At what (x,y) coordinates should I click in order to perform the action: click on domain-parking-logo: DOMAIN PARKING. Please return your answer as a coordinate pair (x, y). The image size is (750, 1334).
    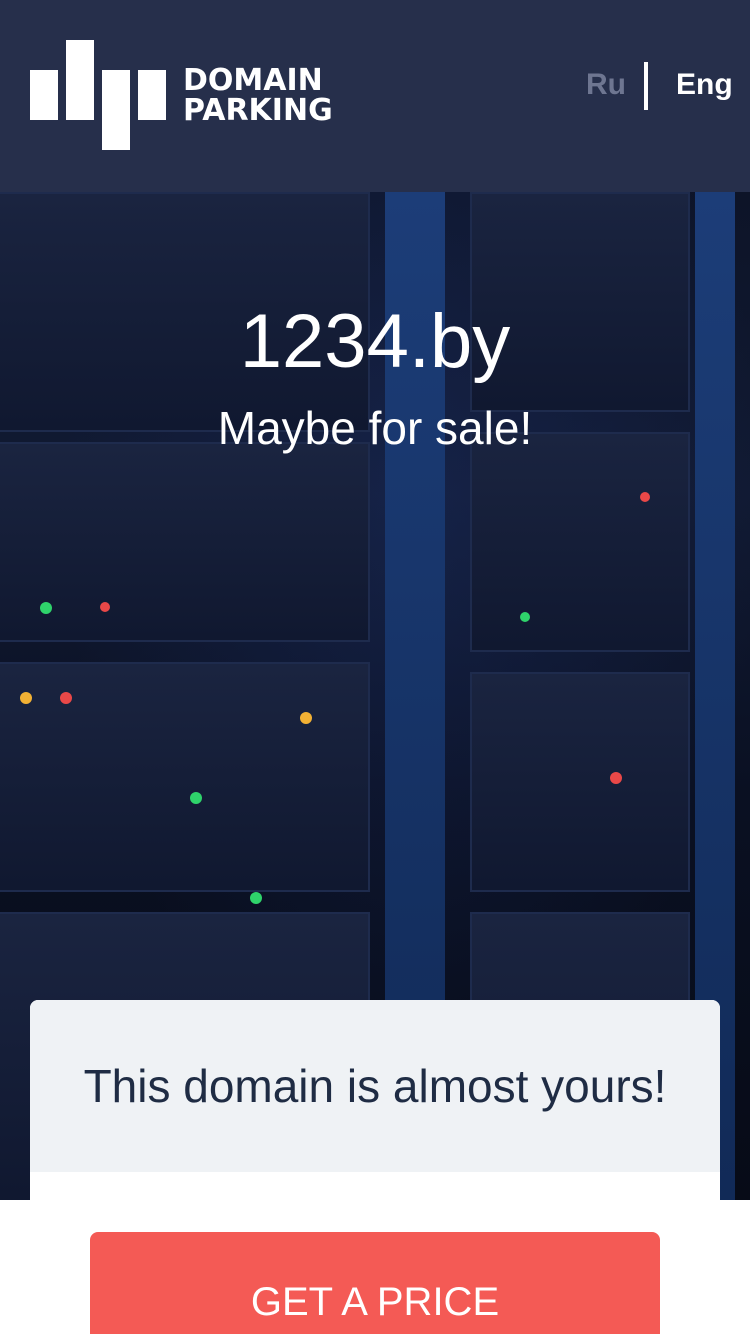
    Looking at the image, I should click on (195, 96).